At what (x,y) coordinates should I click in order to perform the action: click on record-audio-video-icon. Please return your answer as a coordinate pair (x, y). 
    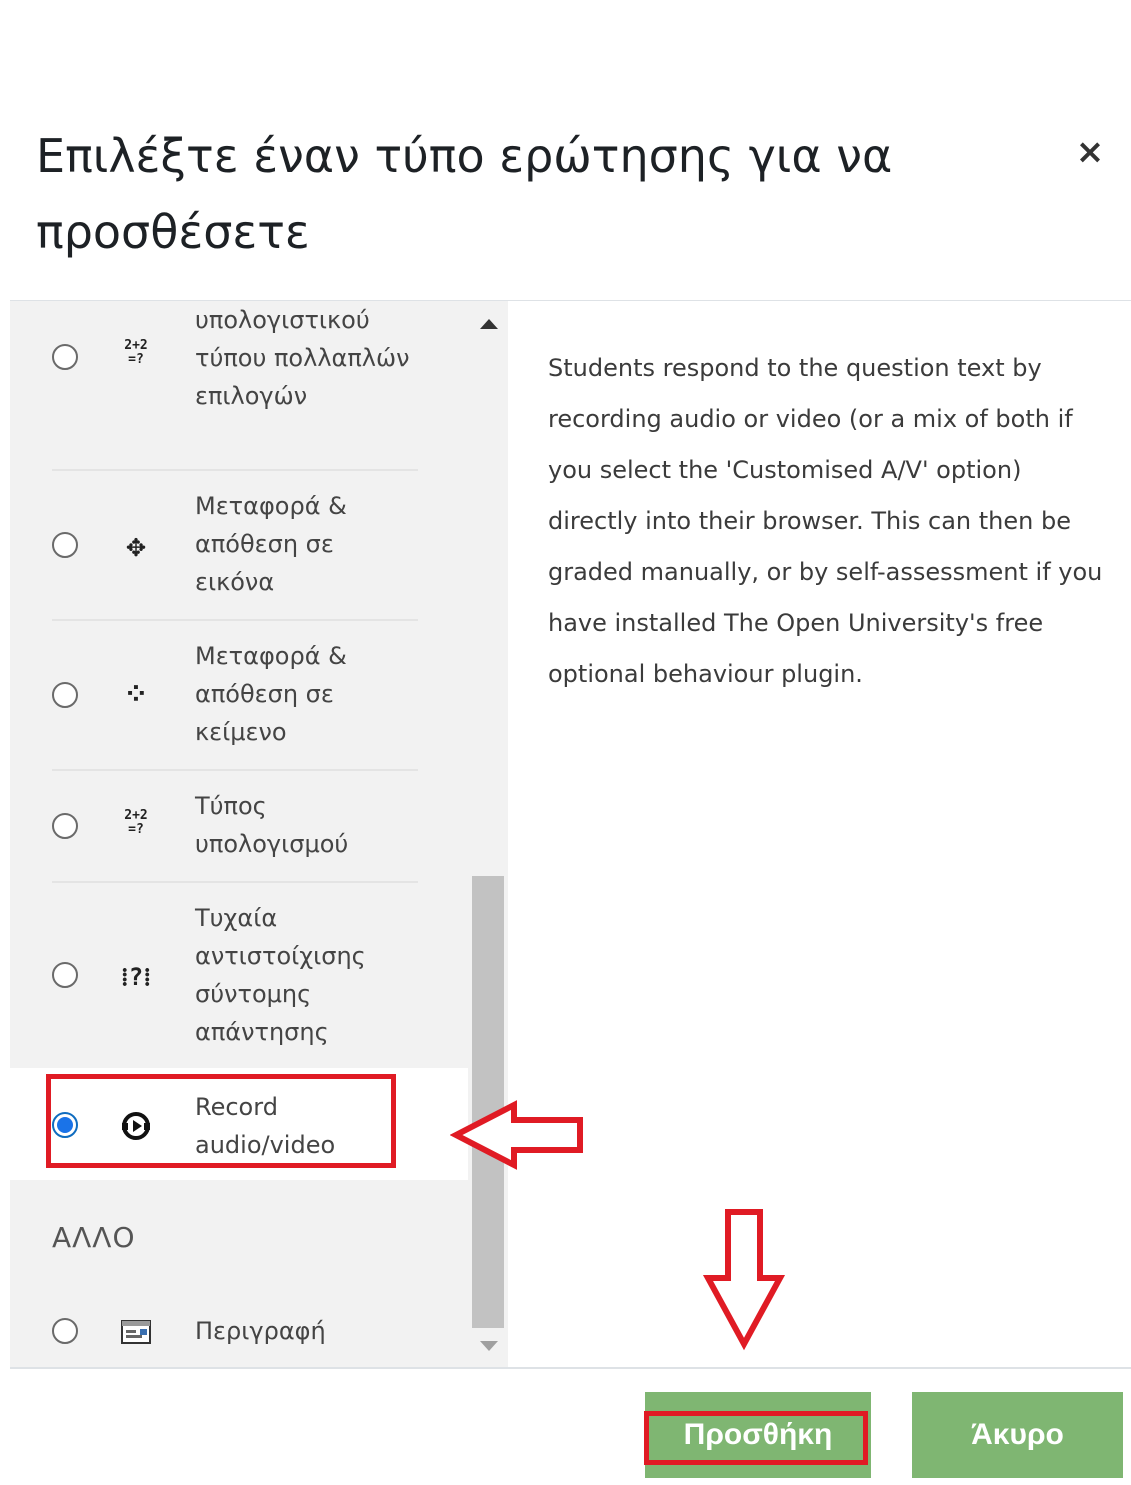
    Looking at the image, I should click on (136, 1126).